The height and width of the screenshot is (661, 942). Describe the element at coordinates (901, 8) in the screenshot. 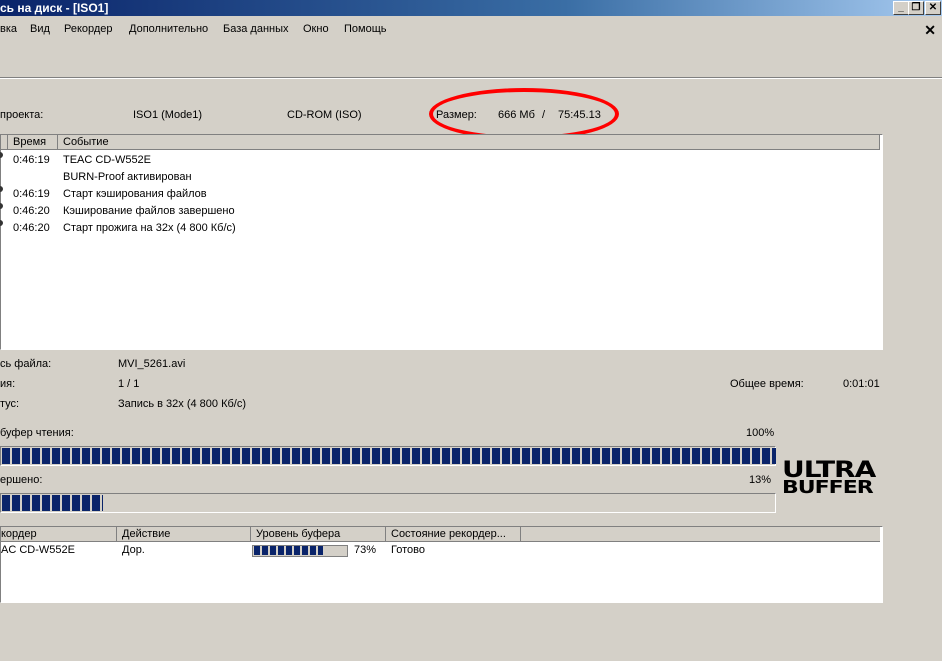

I see `minimize-icon: _` at that location.